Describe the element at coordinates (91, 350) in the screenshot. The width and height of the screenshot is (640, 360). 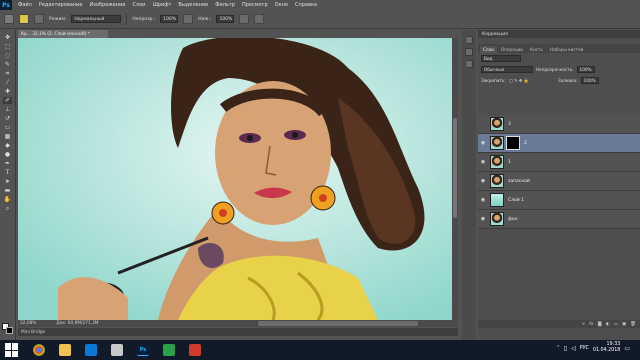
I see `store-icon` at that location.